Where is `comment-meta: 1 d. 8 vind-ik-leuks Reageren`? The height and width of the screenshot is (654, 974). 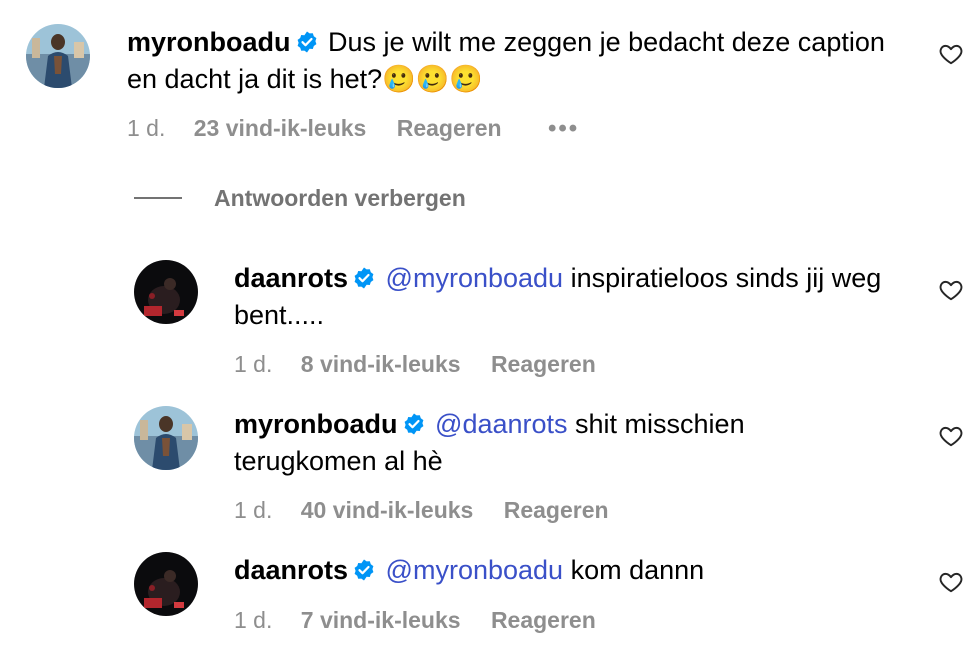 comment-meta: 1 d. 8 vind-ik-leuks Reageren is located at coordinates (435, 364).